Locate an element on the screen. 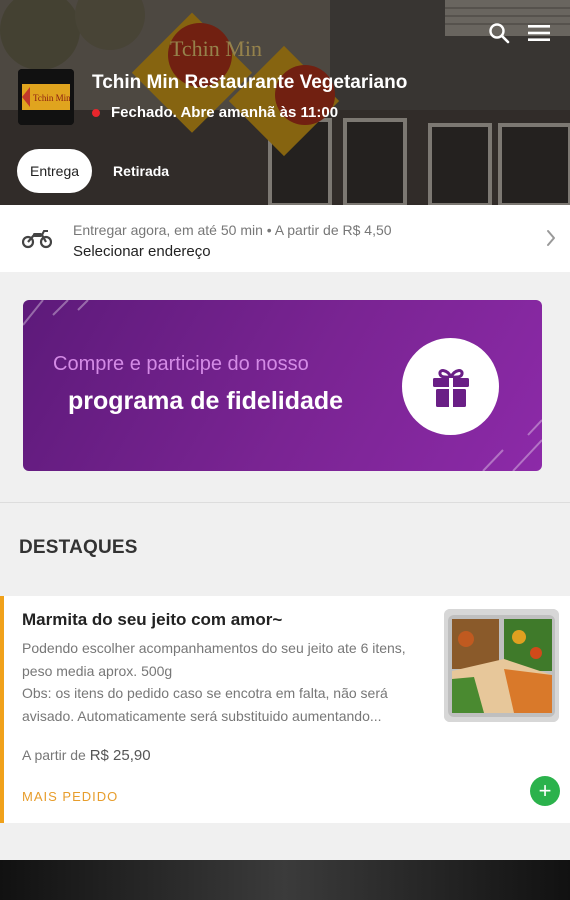 The image size is (570, 900). search-icon is located at coordinates (499, 33).